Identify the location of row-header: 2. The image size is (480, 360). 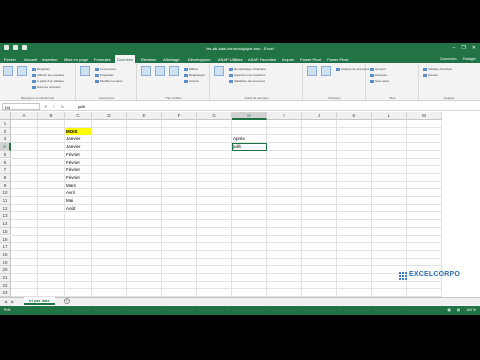
(5, 131).